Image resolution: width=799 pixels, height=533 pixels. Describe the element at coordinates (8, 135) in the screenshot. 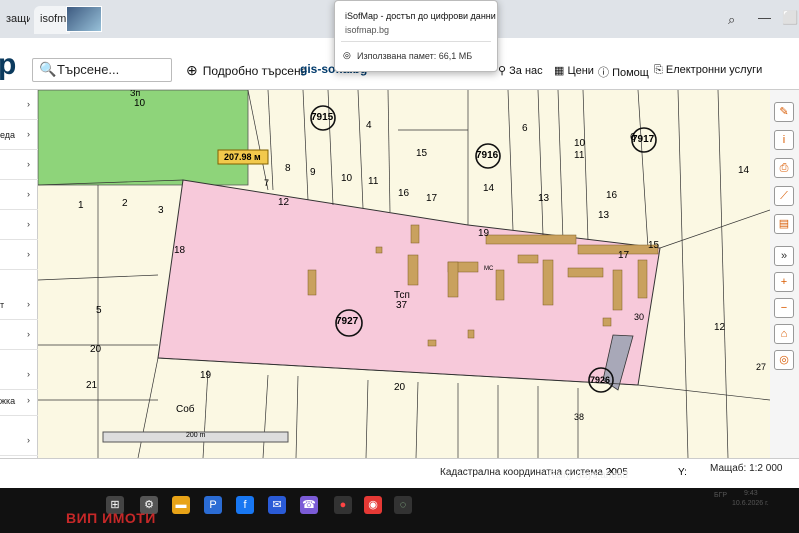

I see `sidebar-item-label: еда` at that location.